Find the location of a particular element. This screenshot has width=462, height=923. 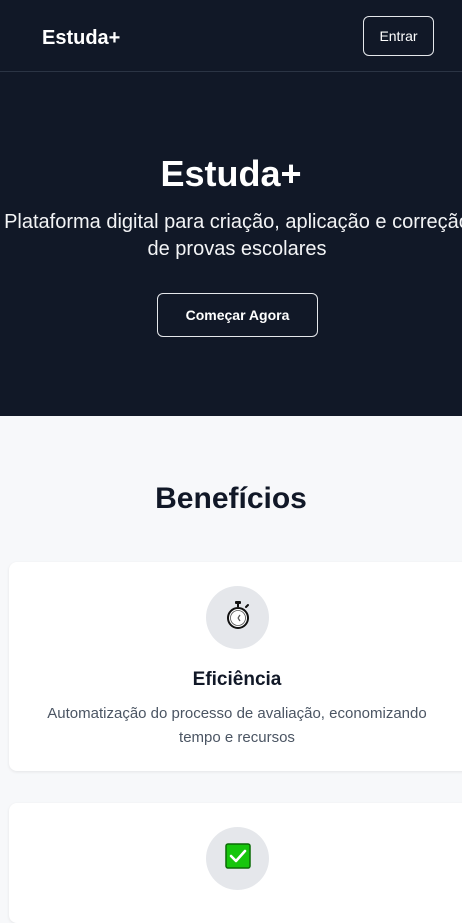

benefit-card-second is located at coordinates (235, 863).